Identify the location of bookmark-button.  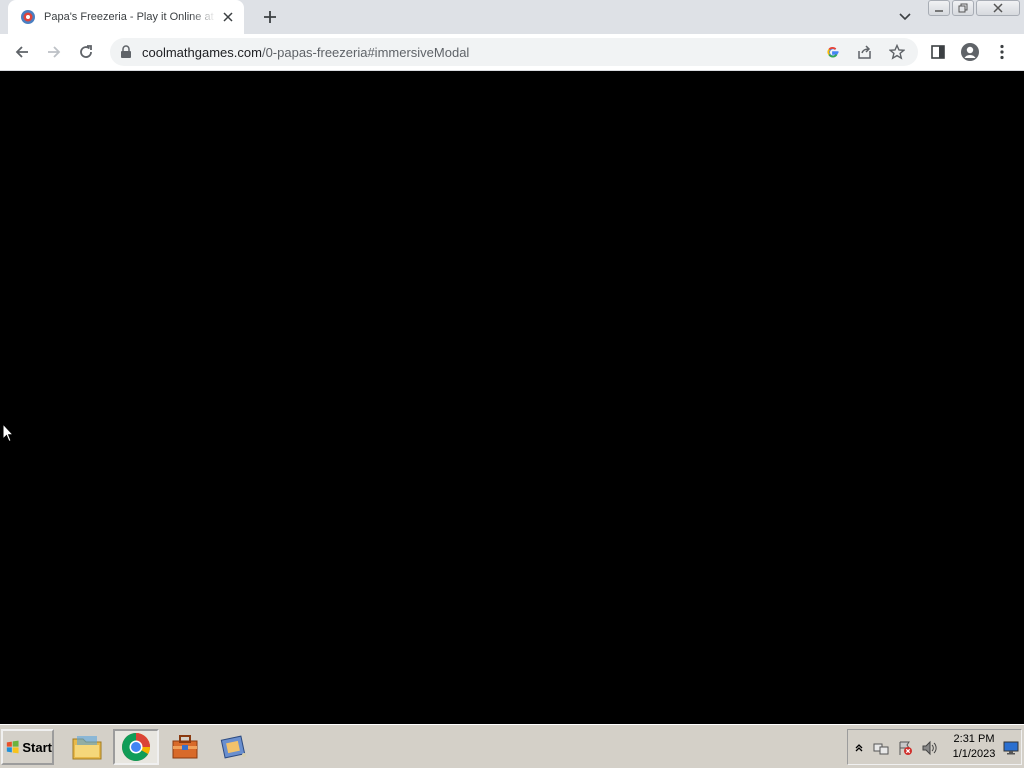
(897, 52).